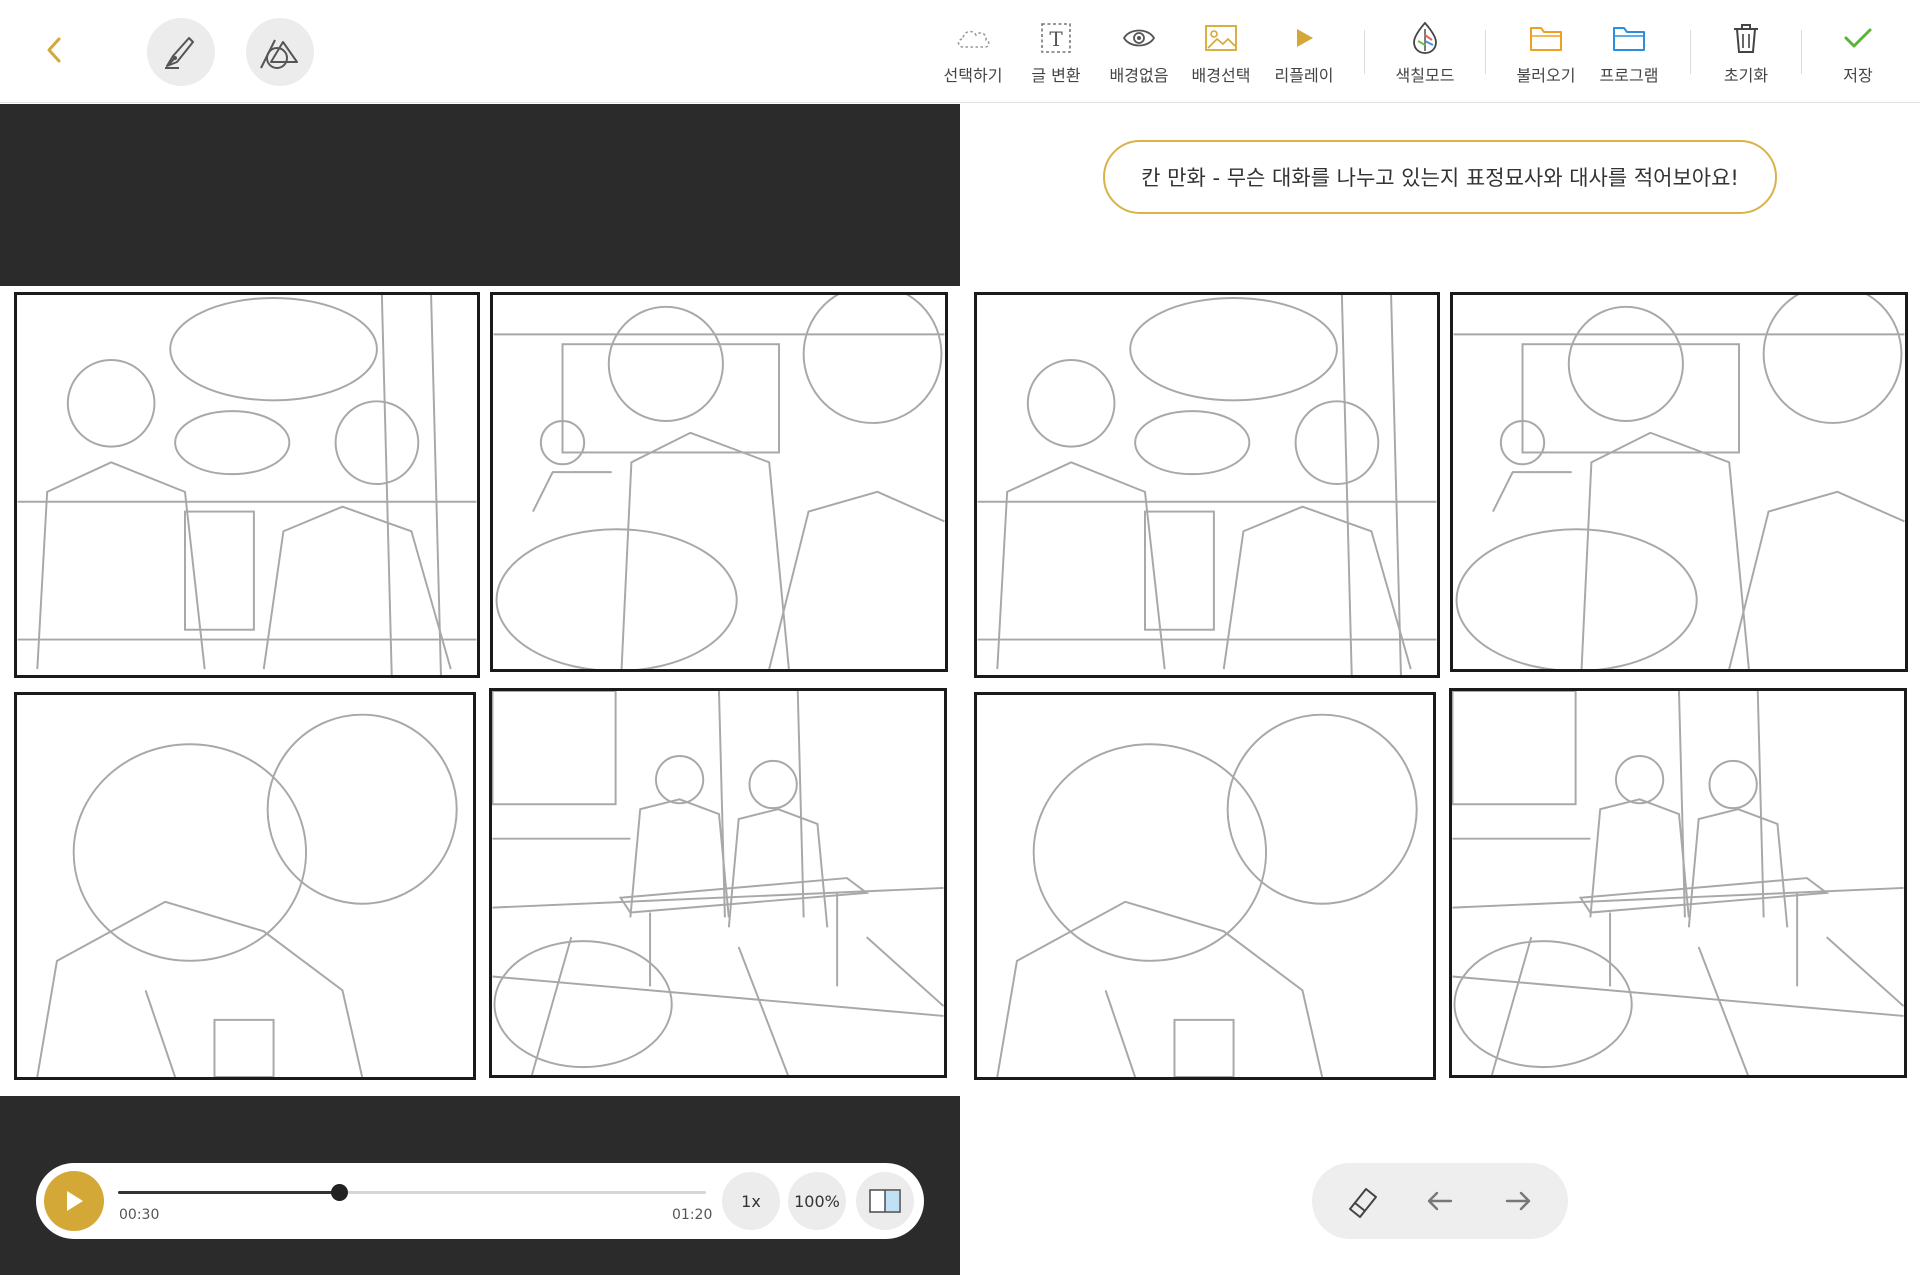  Describe the element at coordinates (1746, 55) in the screenshot. I see `reset-tool: 초기화` at that location.